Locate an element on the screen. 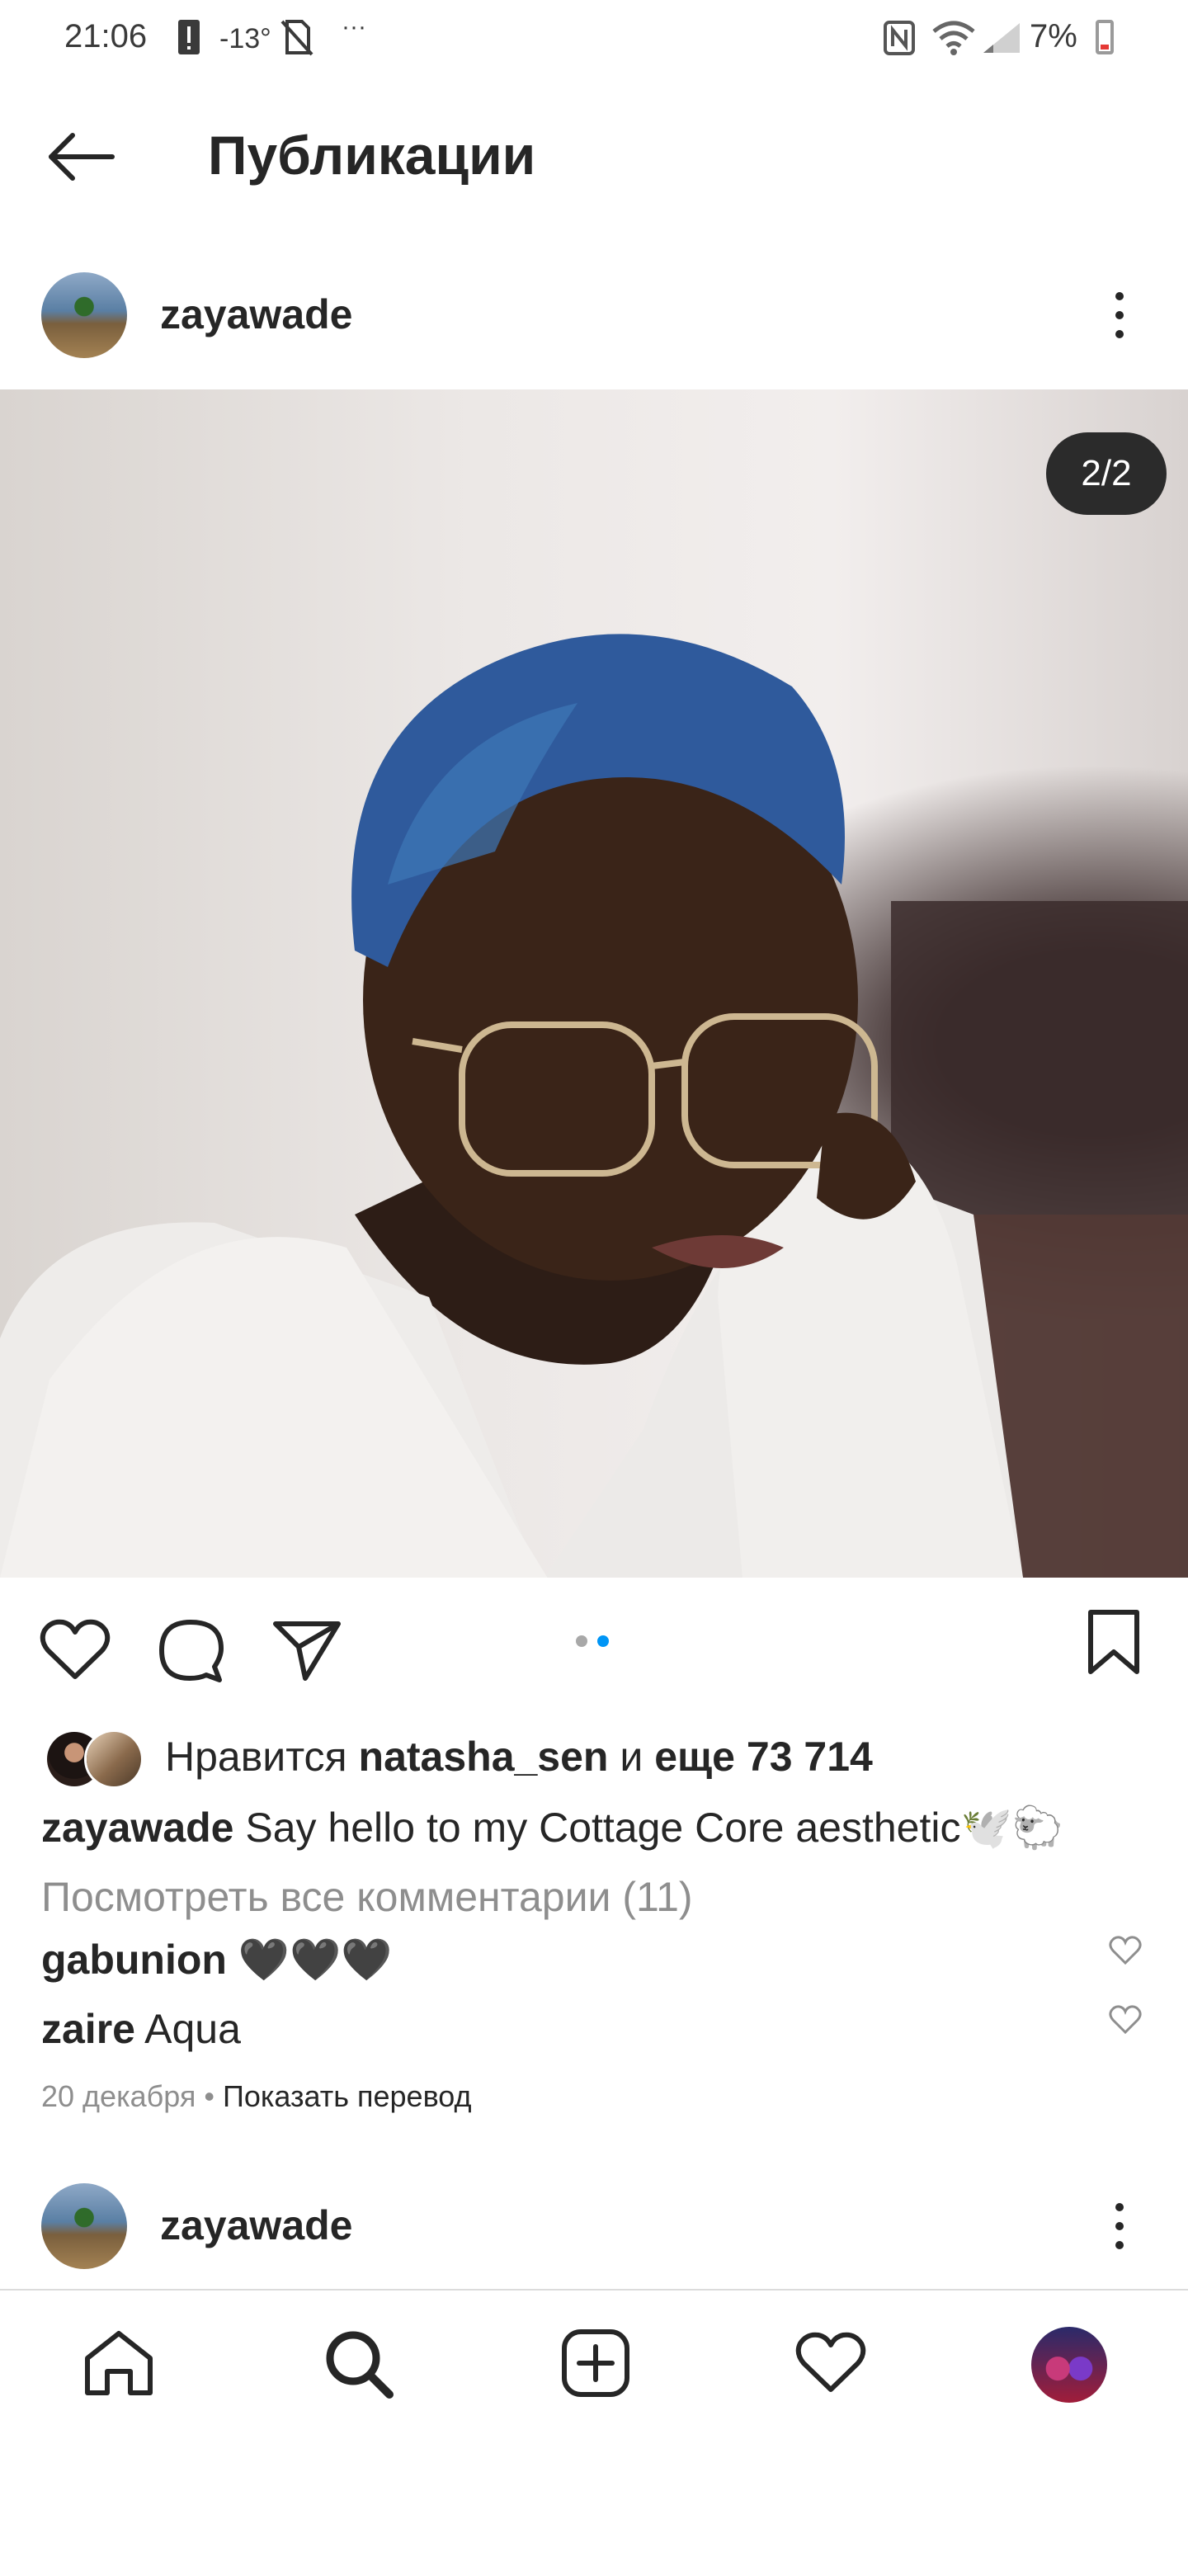 The image size is (1188, 2576). likes-user: natasha_sen is located at coordinates (484, 1757).